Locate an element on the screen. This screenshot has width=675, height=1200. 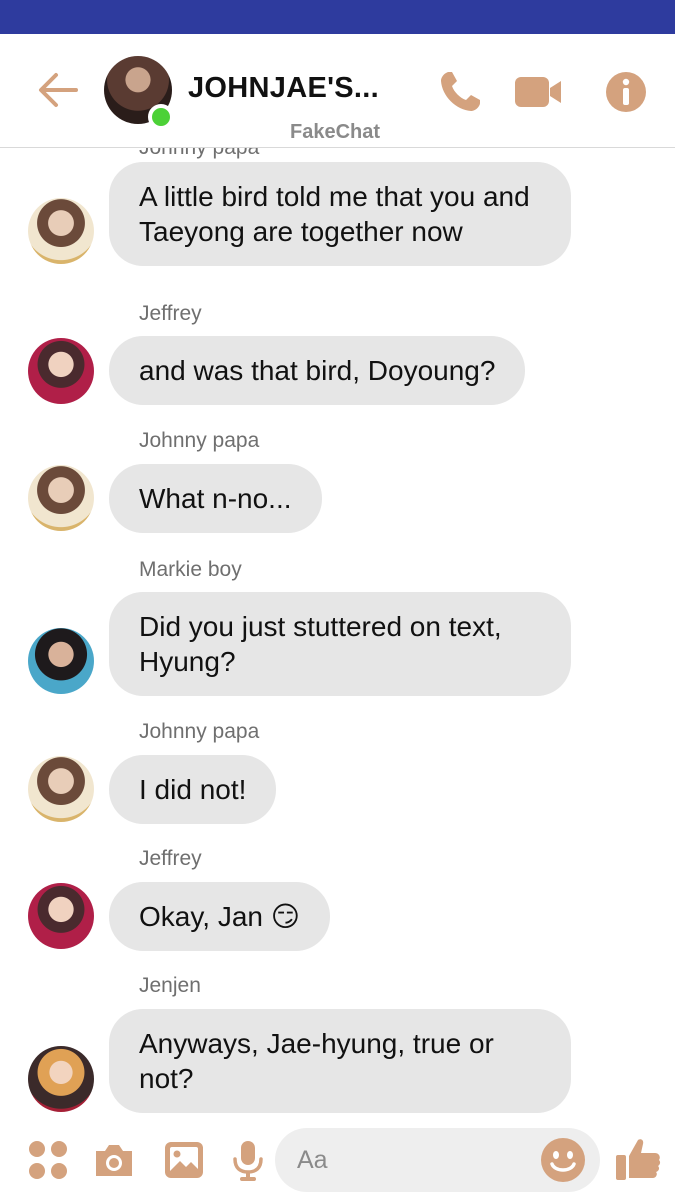
camera-button is located at coordinates (114, 1160).